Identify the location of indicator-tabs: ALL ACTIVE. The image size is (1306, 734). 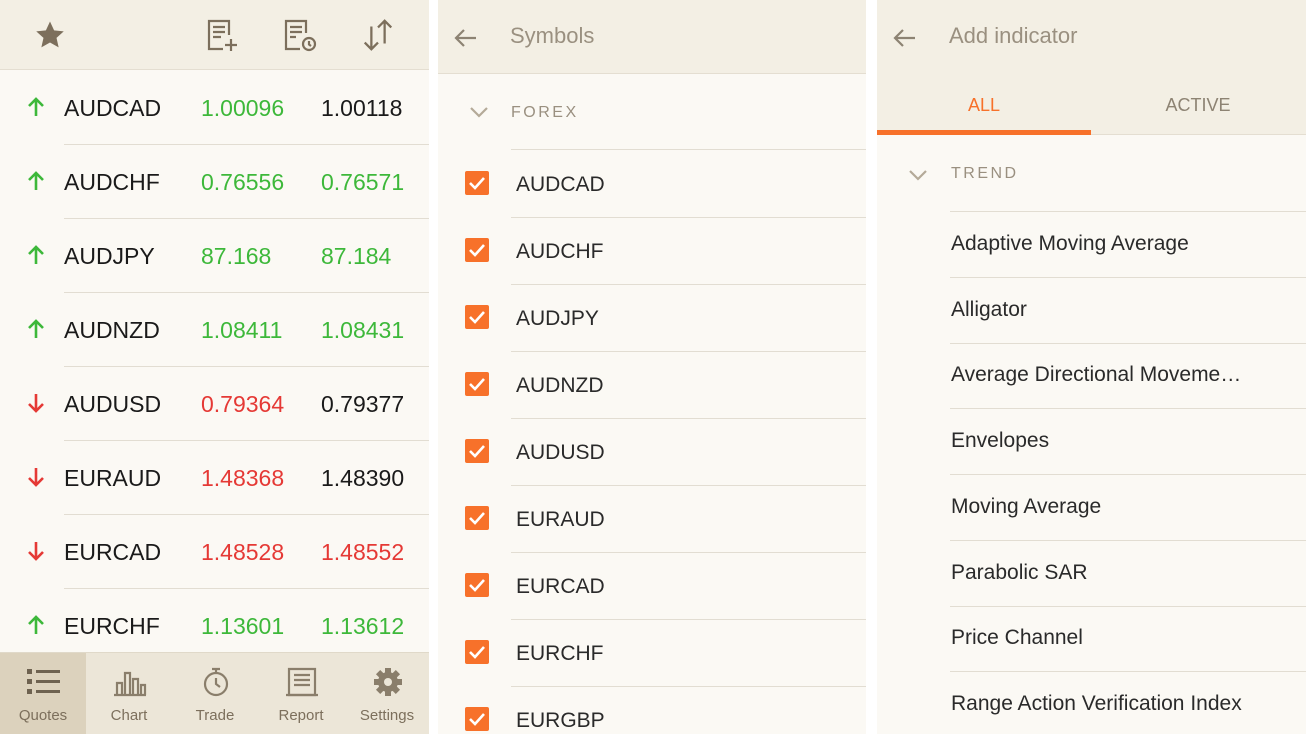
(1091, 104).